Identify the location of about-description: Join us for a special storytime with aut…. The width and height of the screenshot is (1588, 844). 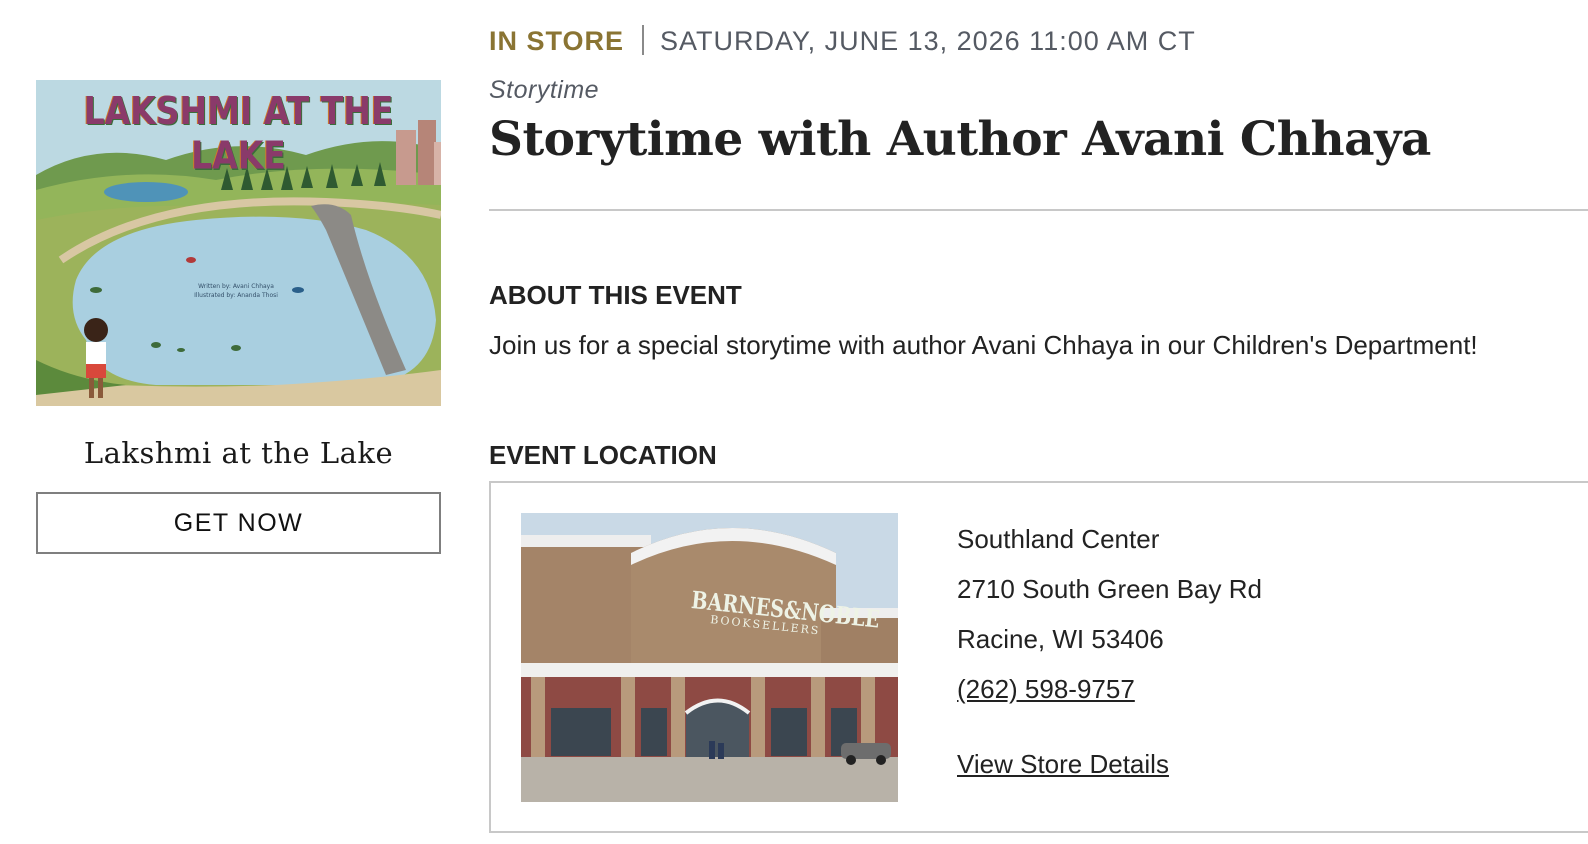
(983, 345).